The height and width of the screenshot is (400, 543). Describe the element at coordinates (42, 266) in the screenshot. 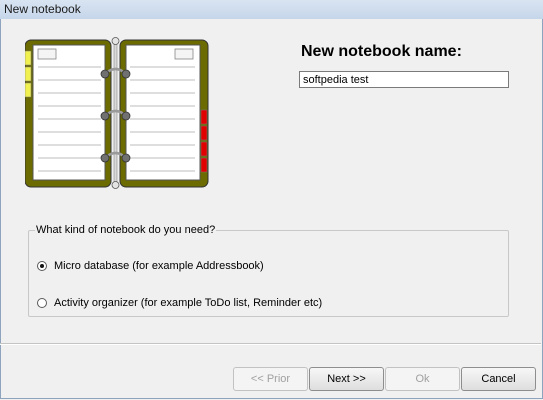

I see `micro-database-radio` at that location.